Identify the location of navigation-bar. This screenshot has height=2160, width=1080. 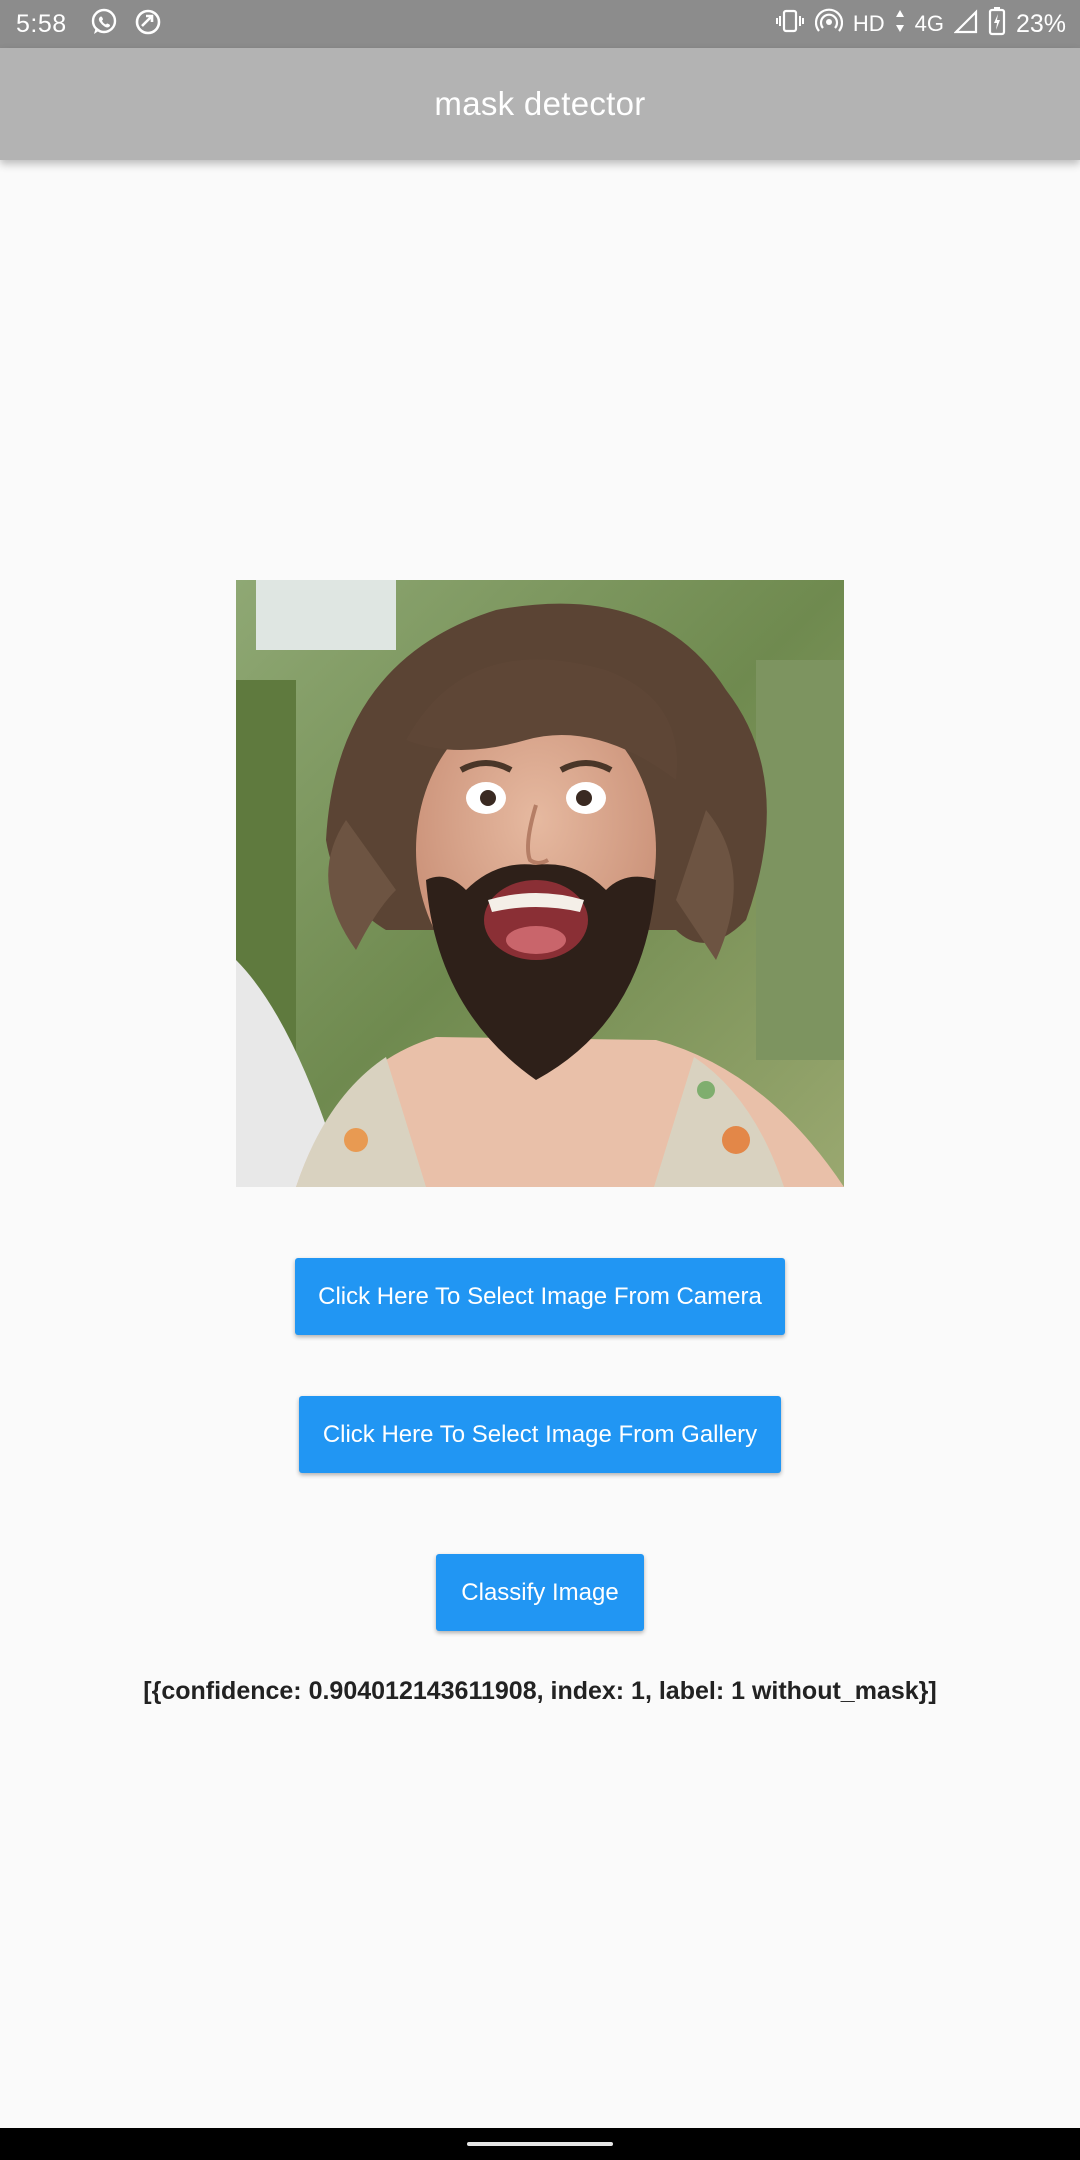
(540, 2144).